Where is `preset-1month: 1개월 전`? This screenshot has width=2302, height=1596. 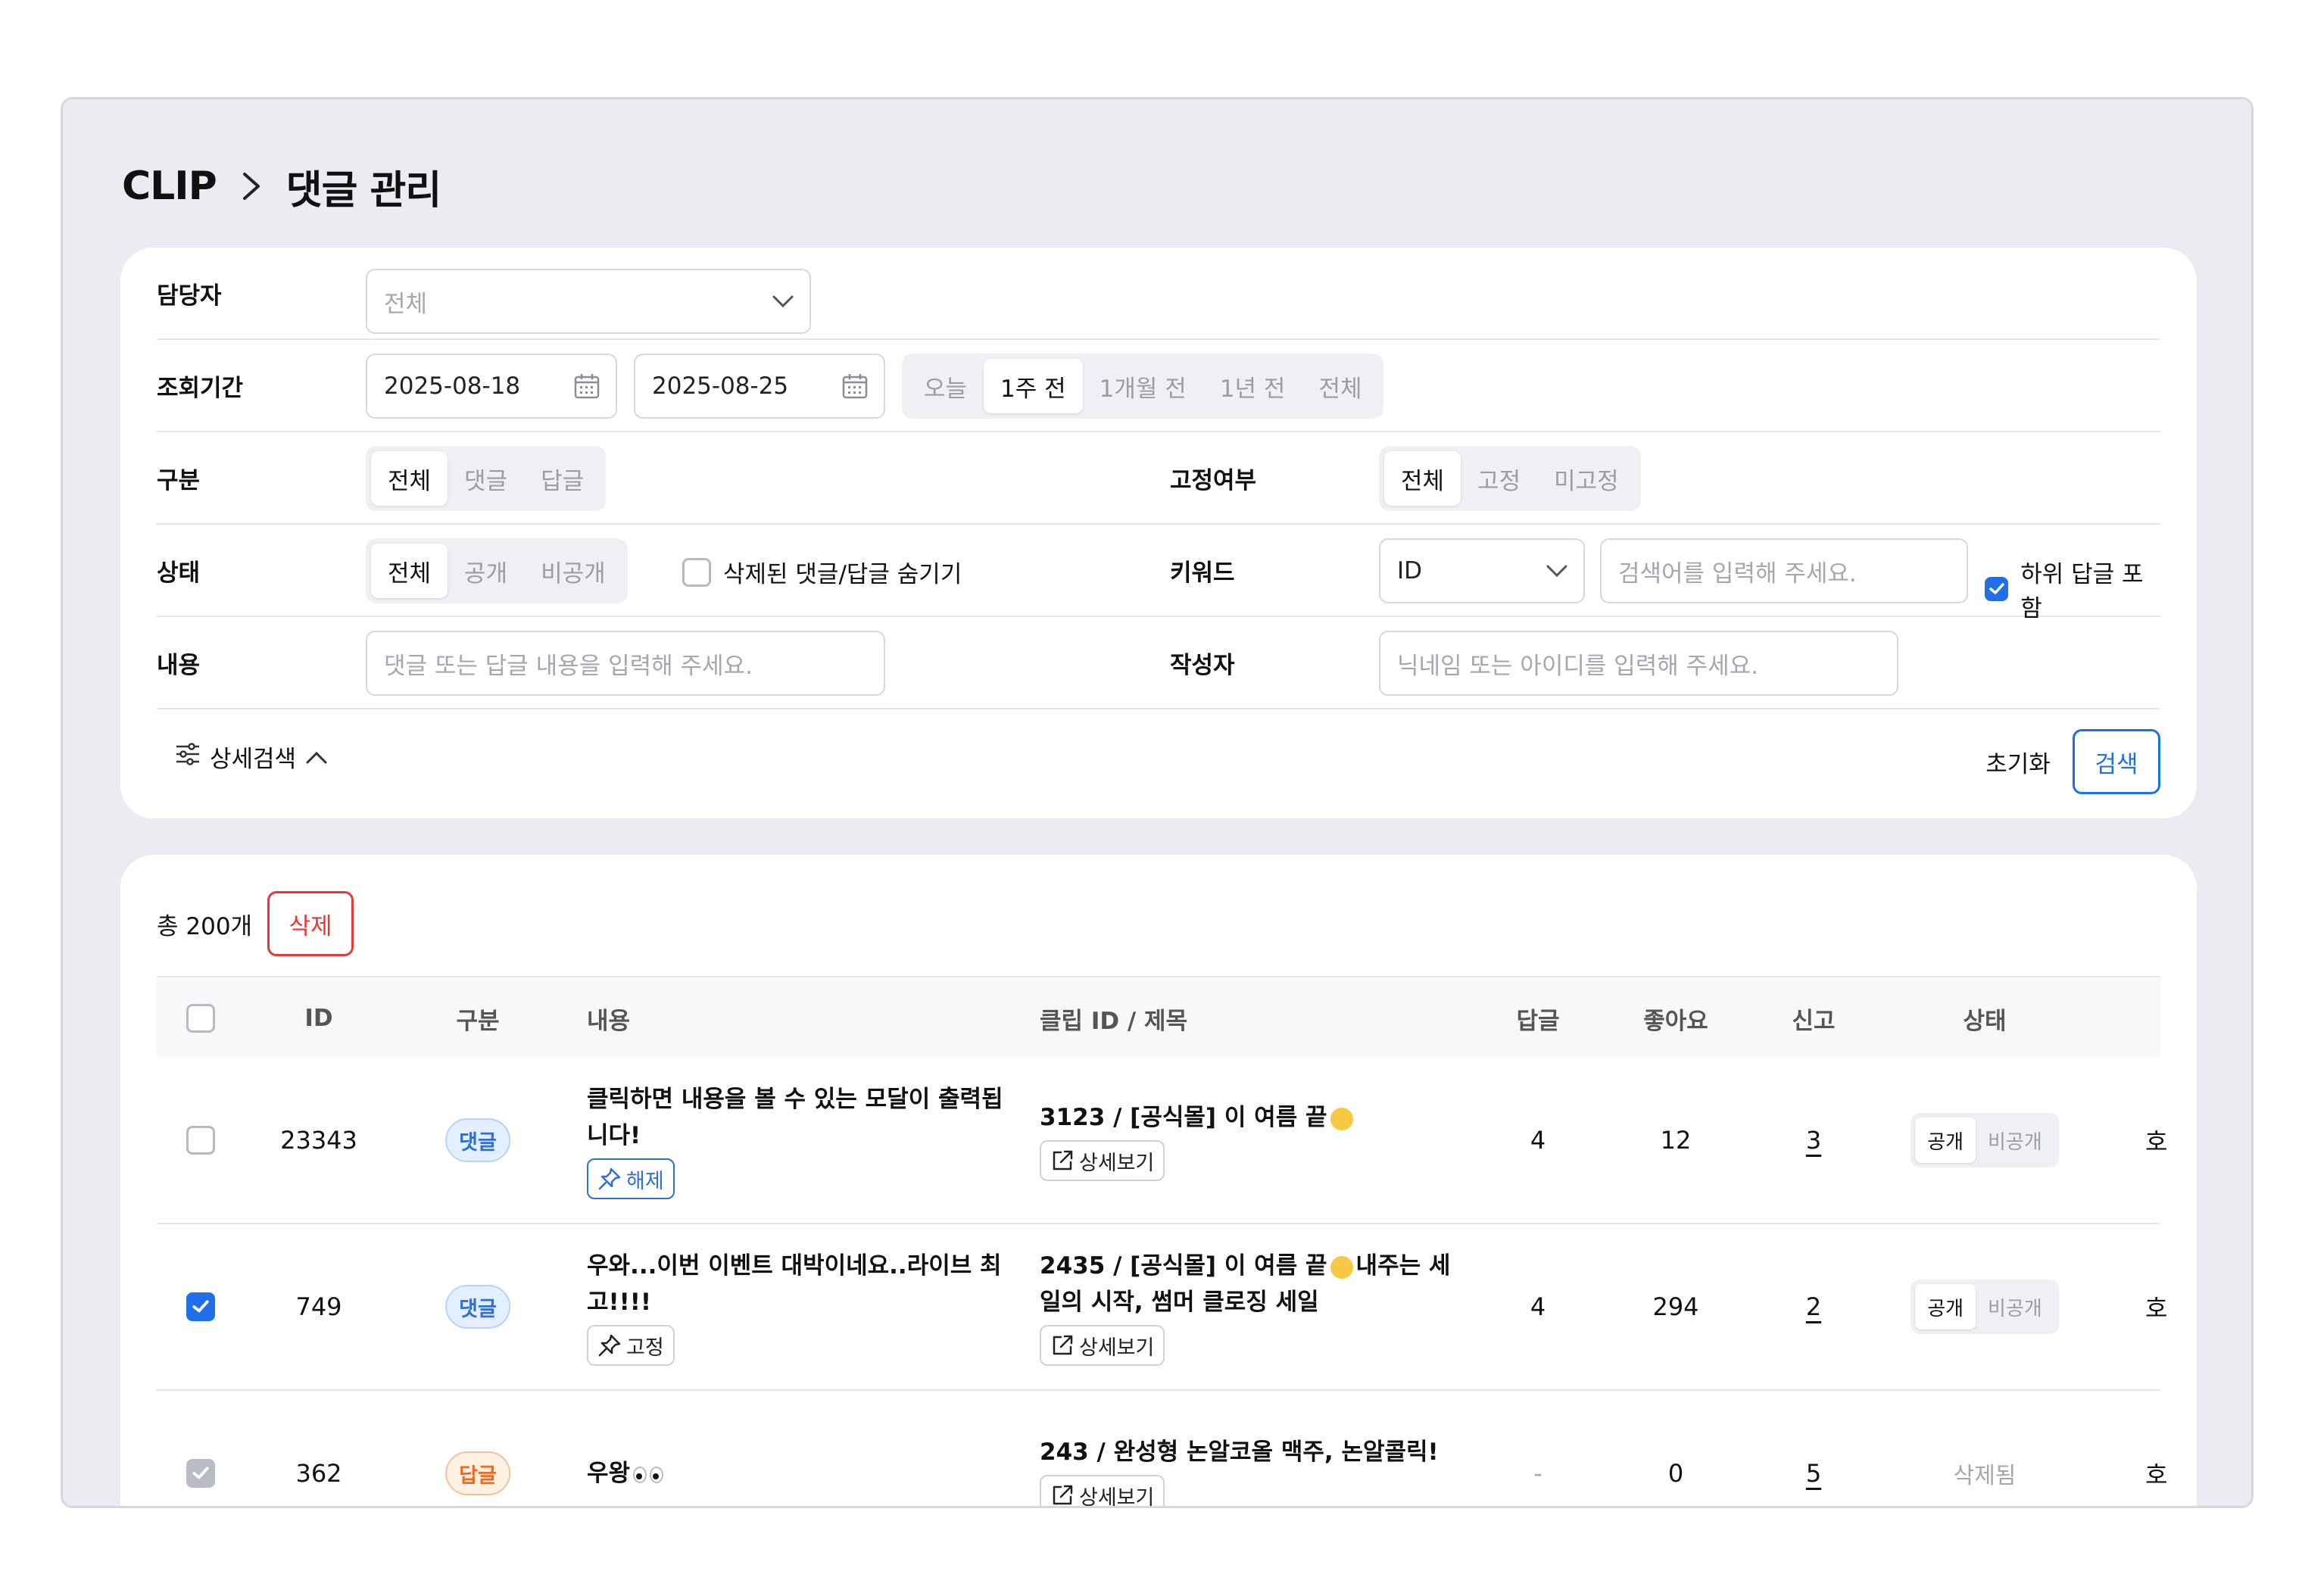 preset-1month: 1개월 전 is located at coordinates (1143, 386).